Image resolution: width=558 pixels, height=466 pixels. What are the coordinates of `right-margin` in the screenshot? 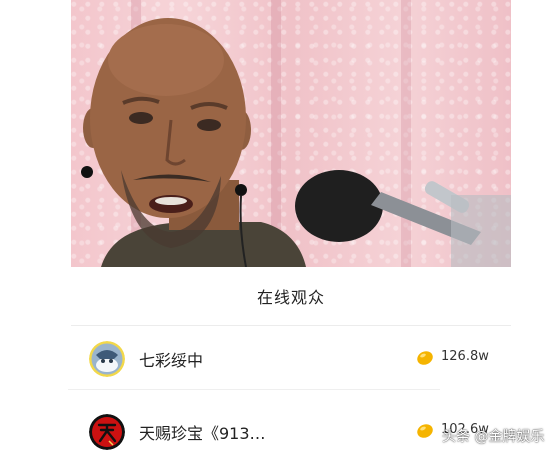 It's located at (534, 229).